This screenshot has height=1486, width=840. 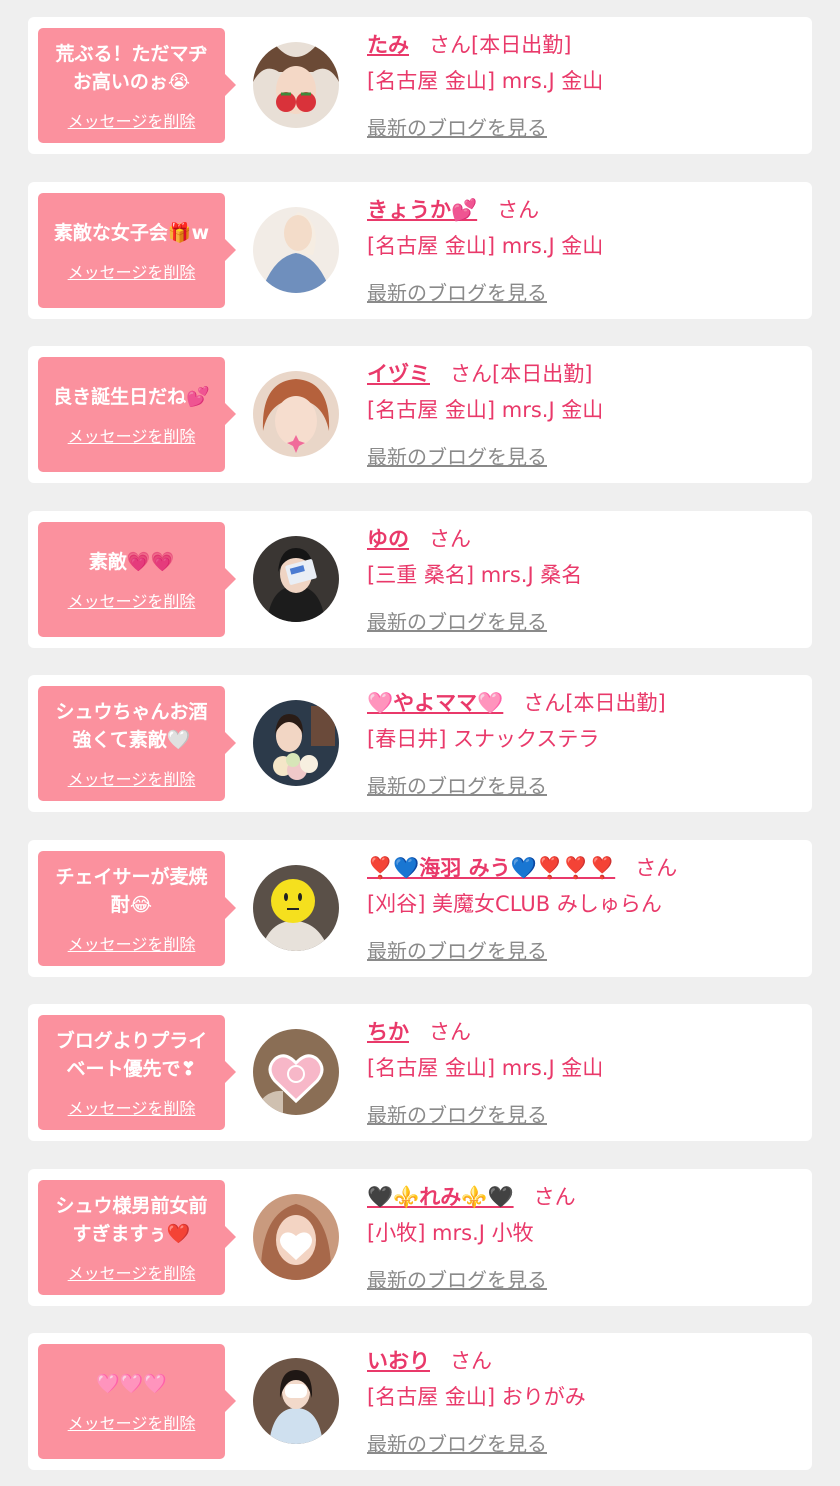 I want to click on shop-info: [春日井] スナックステラ, so click(x=483, y=739).